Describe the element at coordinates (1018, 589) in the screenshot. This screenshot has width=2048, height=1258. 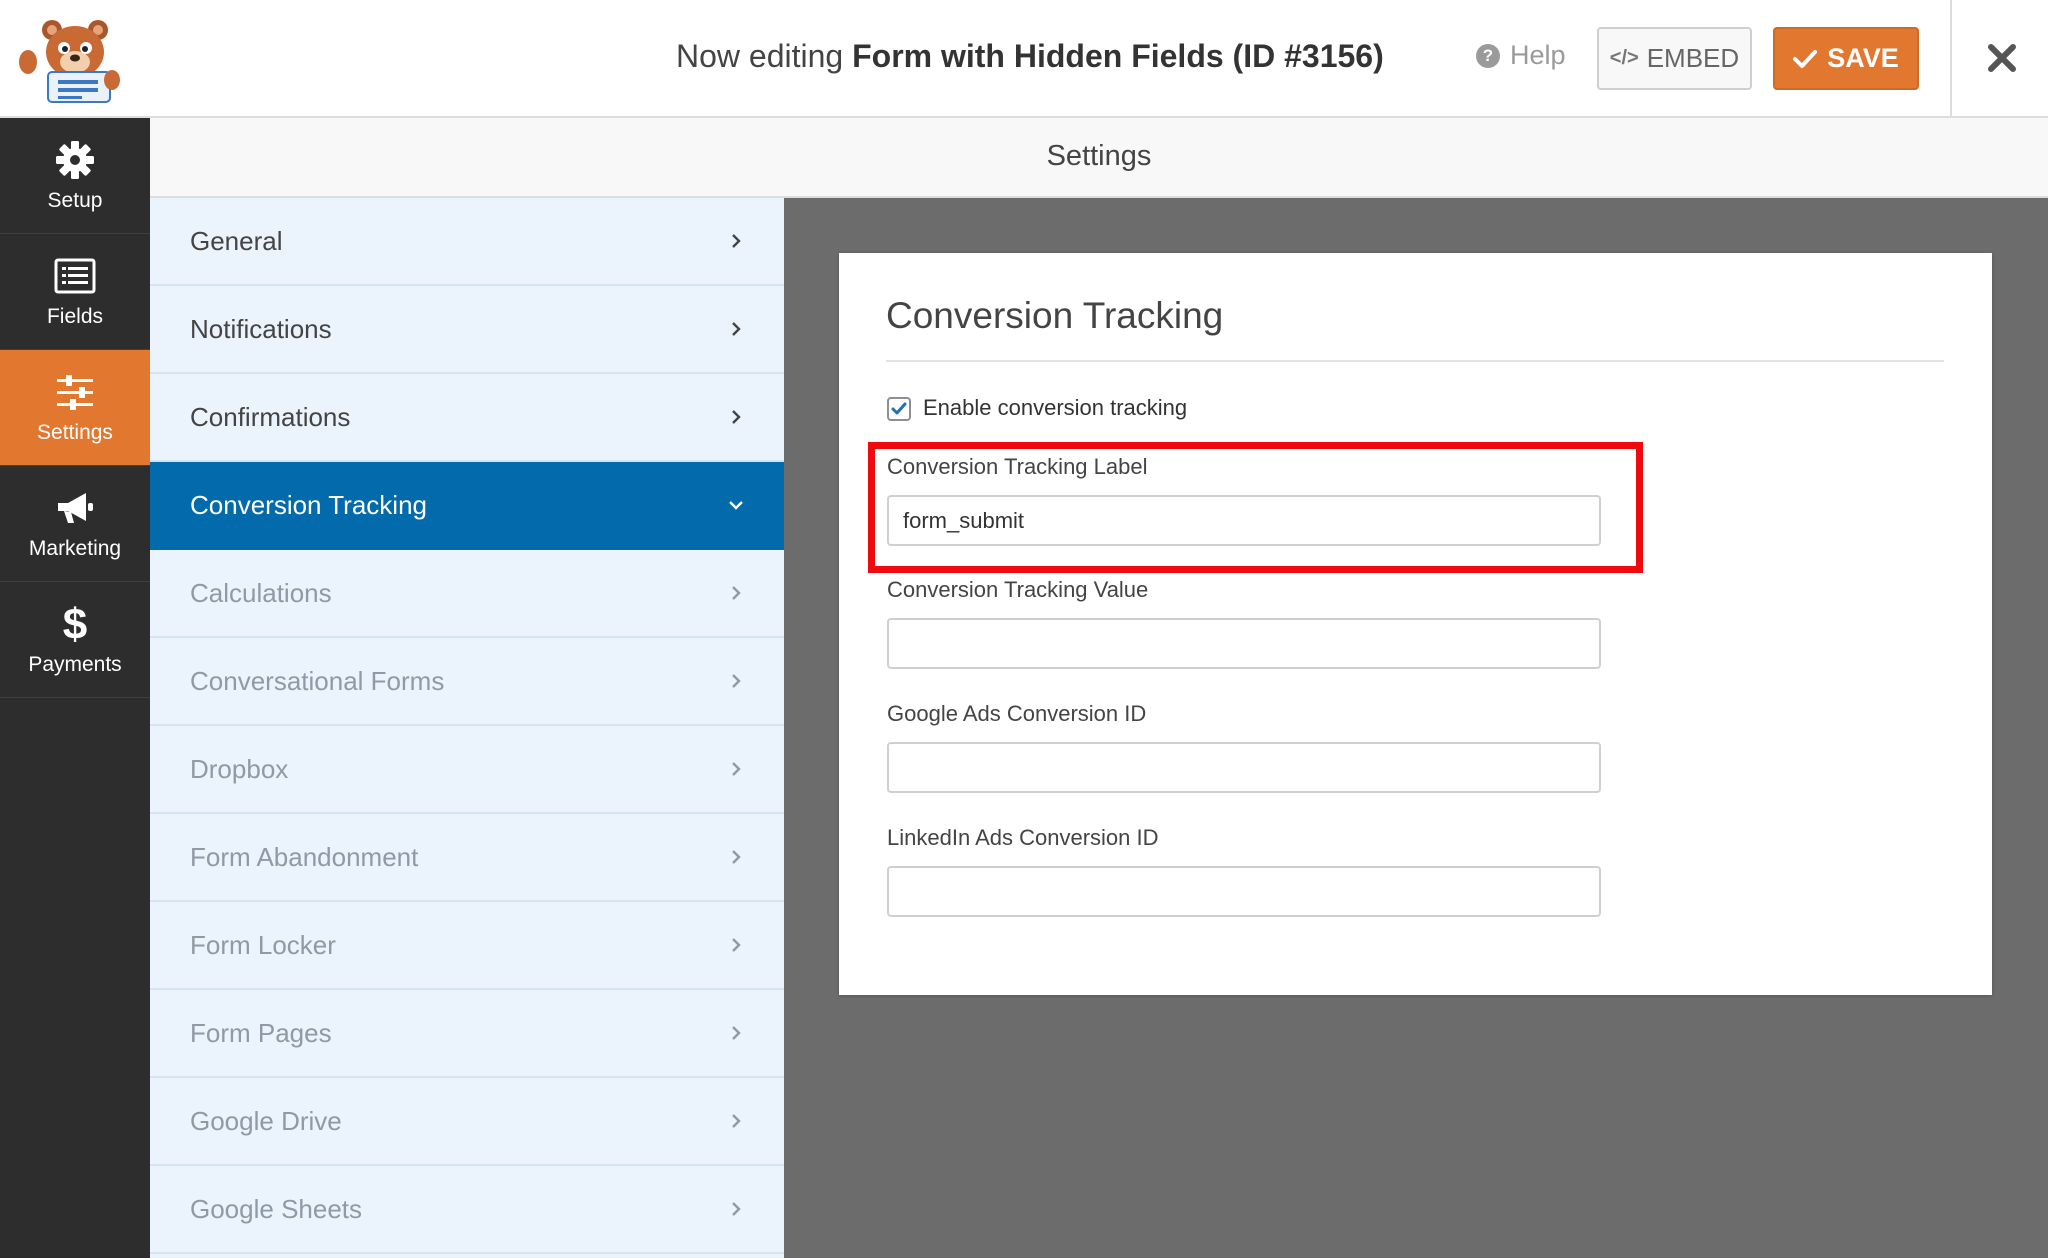
I see `tracking-value-label: Conversion Tracking Value` at that location.